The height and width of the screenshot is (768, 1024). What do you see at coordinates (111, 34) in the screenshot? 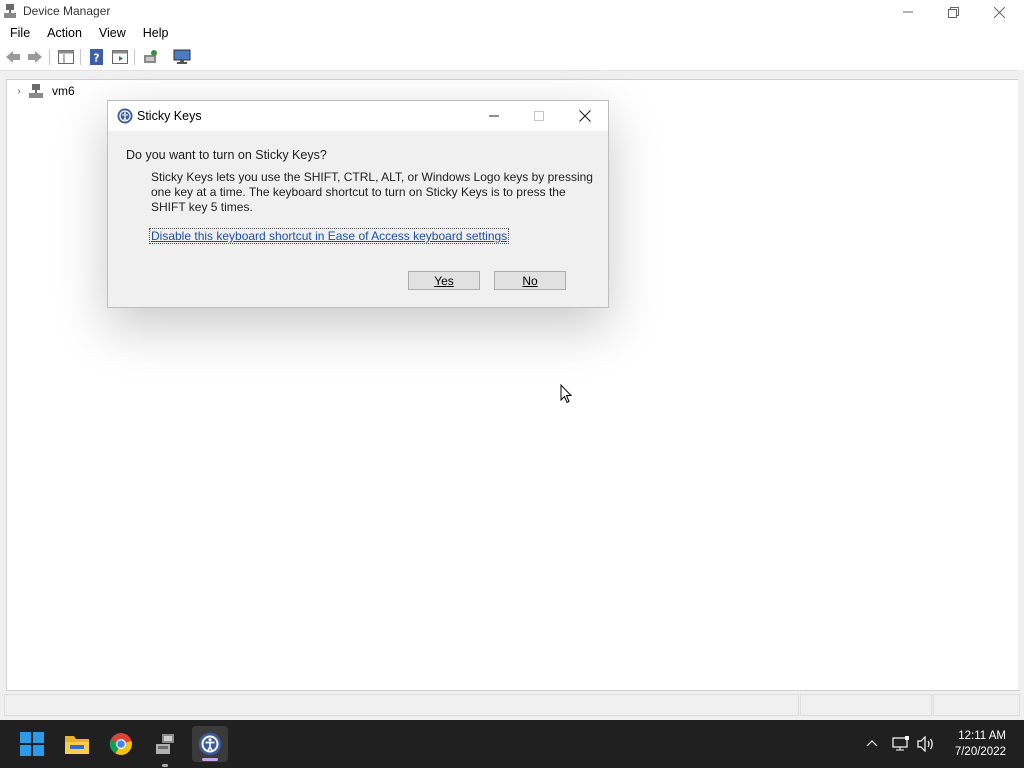
I see `menu-view: View` at bounding box center [111, 34].